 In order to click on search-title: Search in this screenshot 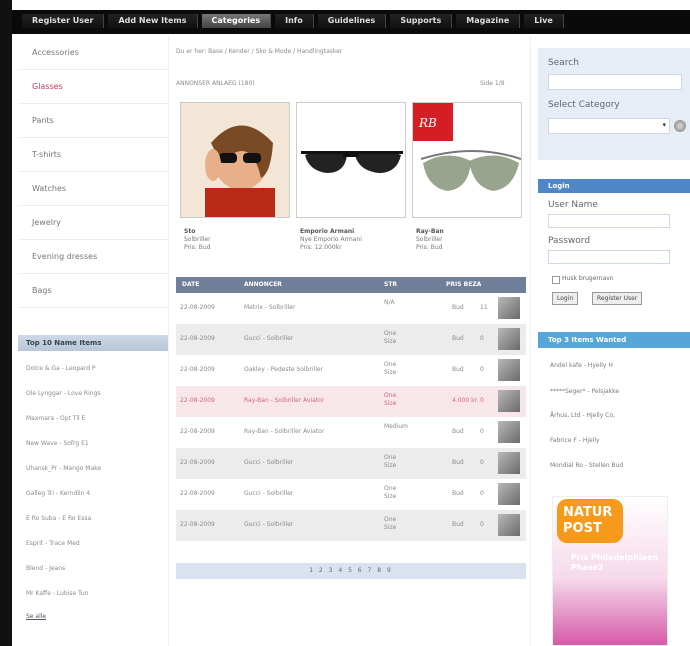, I will do `click(563, 63)`.